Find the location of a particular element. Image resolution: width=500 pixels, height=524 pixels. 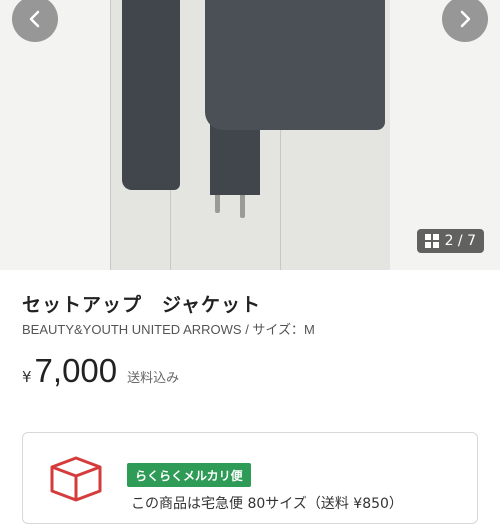

price-value: 7,000 is located at coordinates (76, 370).